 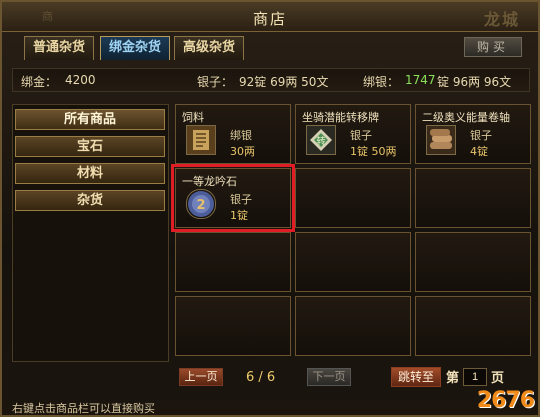 What do you see at coordinates (493, 47) in the screenshot?
I see `buy-button: 购买` at bounding box center [493, 47].